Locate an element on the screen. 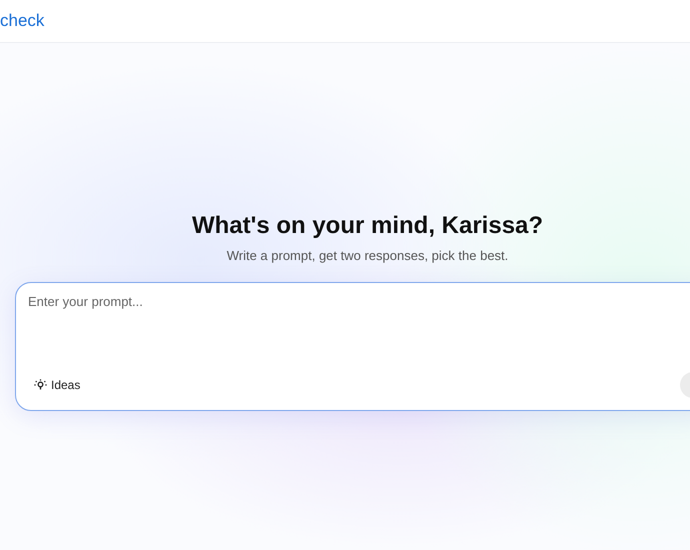  lightbulb-icon is located at coordinates (40, 385).